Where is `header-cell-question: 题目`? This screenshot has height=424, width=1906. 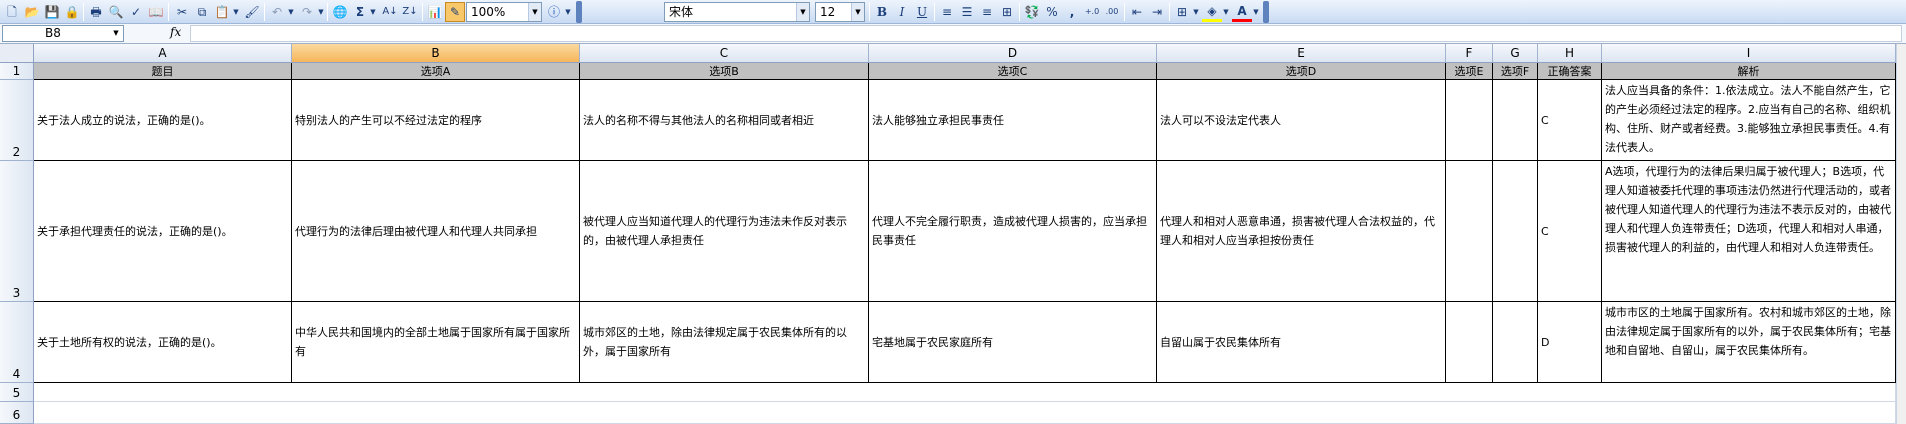 header-cell-question: 题目 is located at coordinates (163, 71).